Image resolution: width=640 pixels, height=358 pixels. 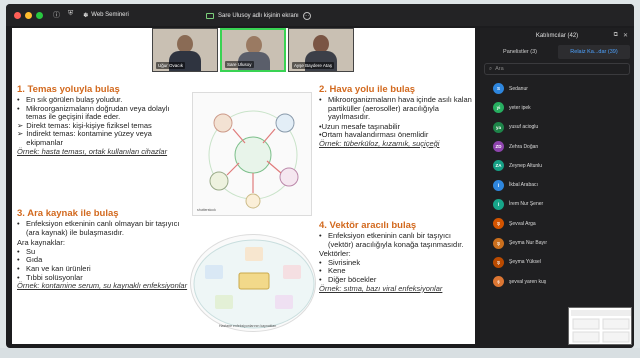 What do you see at coordinates (557, 165) in the screenshot?
I see `participant-row: ZA Zeynep Altunlu` at bounding box center [557, 165].